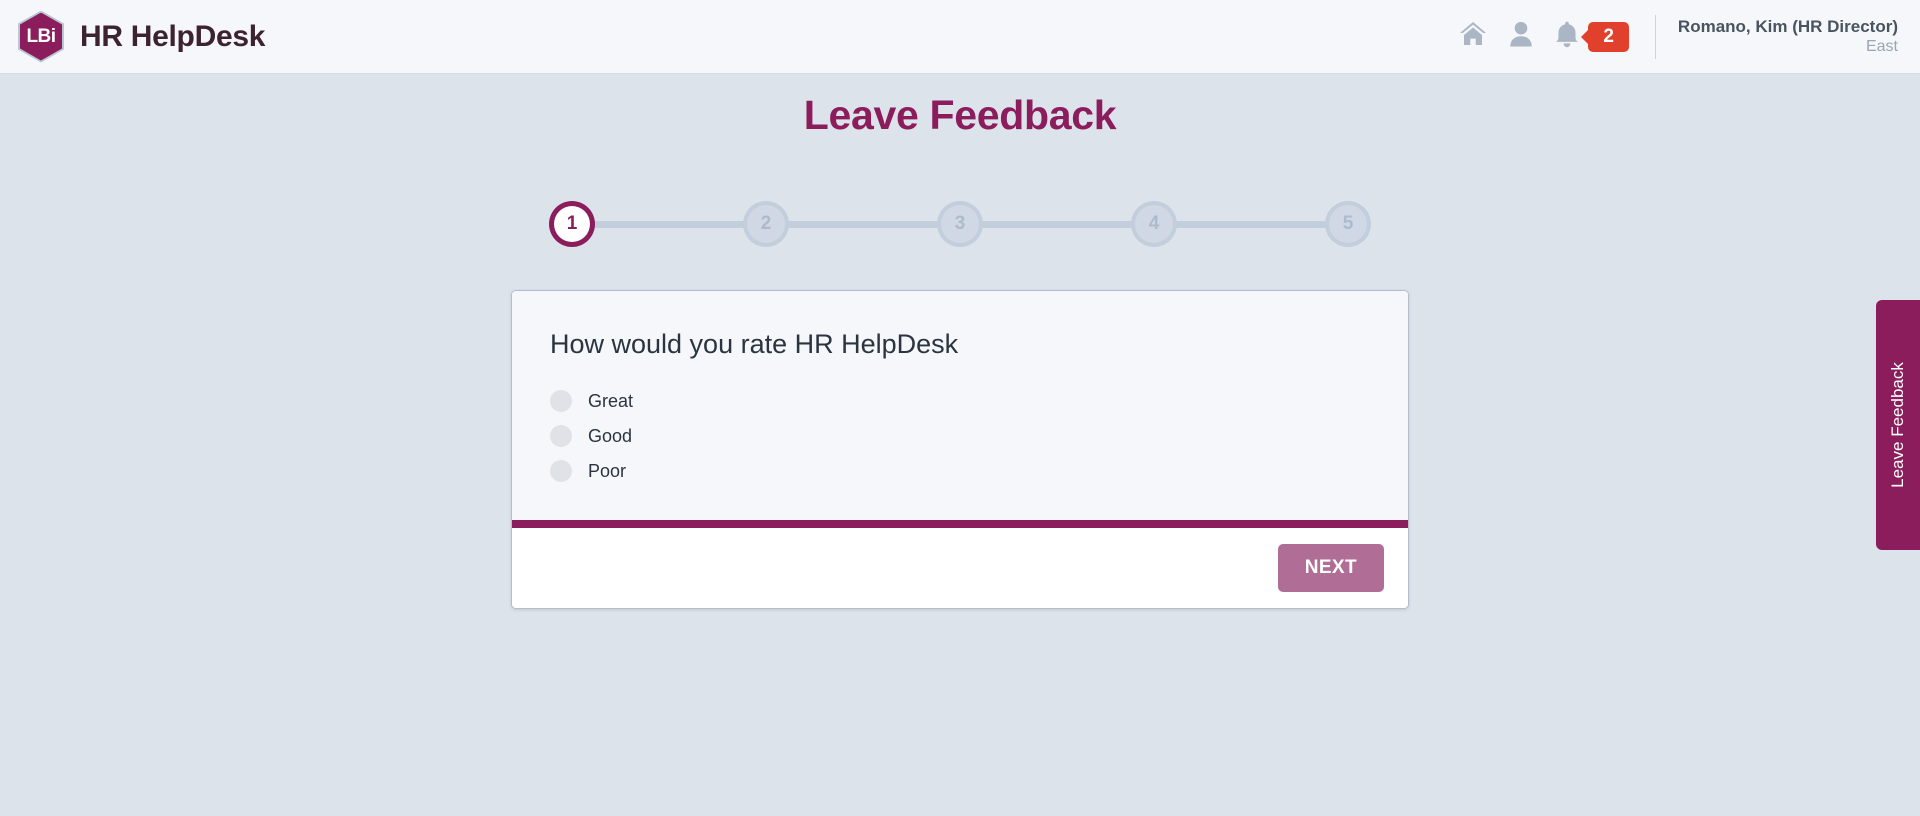 This screenshot has width=1920, height=816. Describe the element at coordinates (610, 435) in the screenshot. I see `option-label-good: Good` at that location.